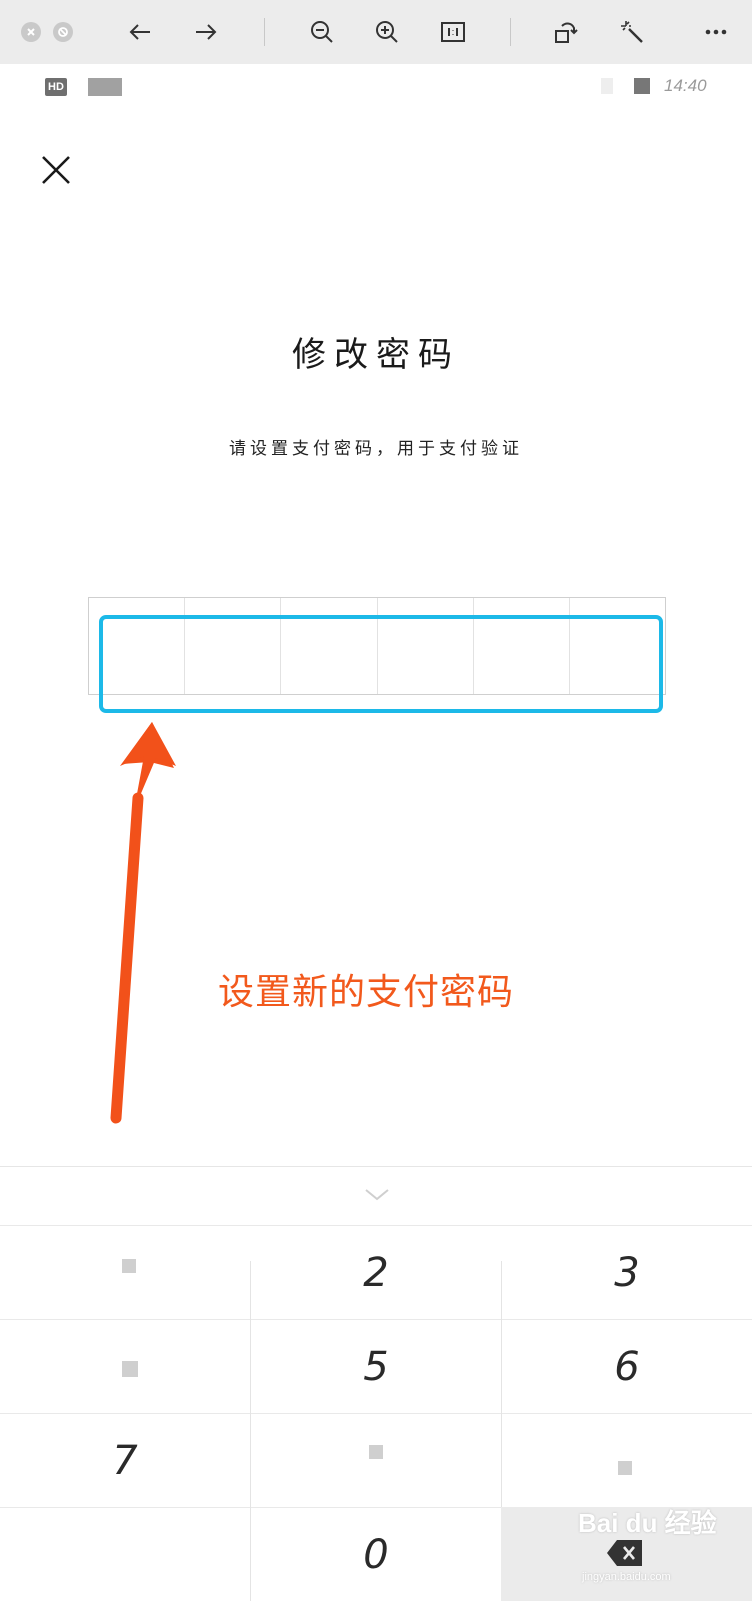  What do you see at coordinates (376, 87) in the screenshot?
I see `status-bar: HD 14:40` at bounding box center [376, 87].